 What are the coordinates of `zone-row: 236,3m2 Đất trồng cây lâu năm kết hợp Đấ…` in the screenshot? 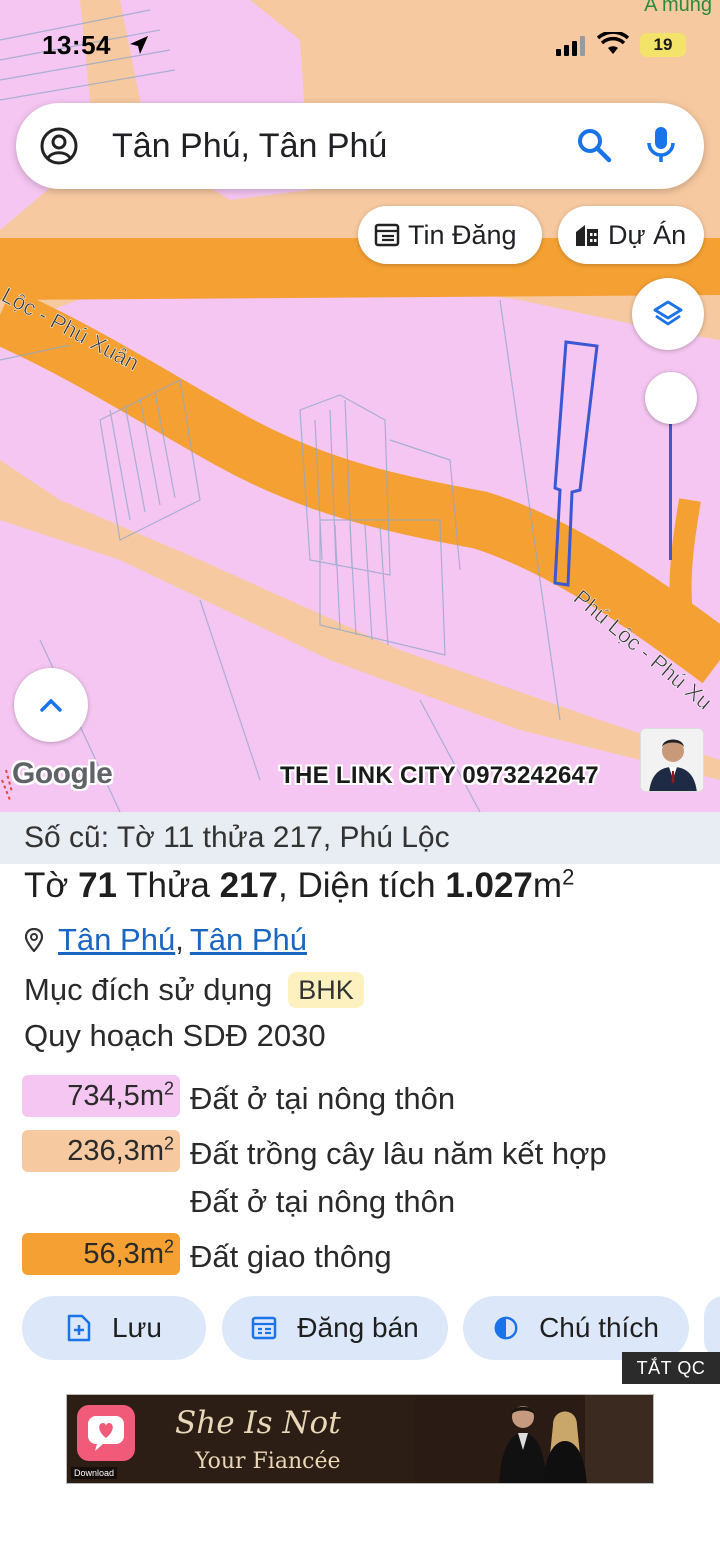 It's located at (314, 1178).